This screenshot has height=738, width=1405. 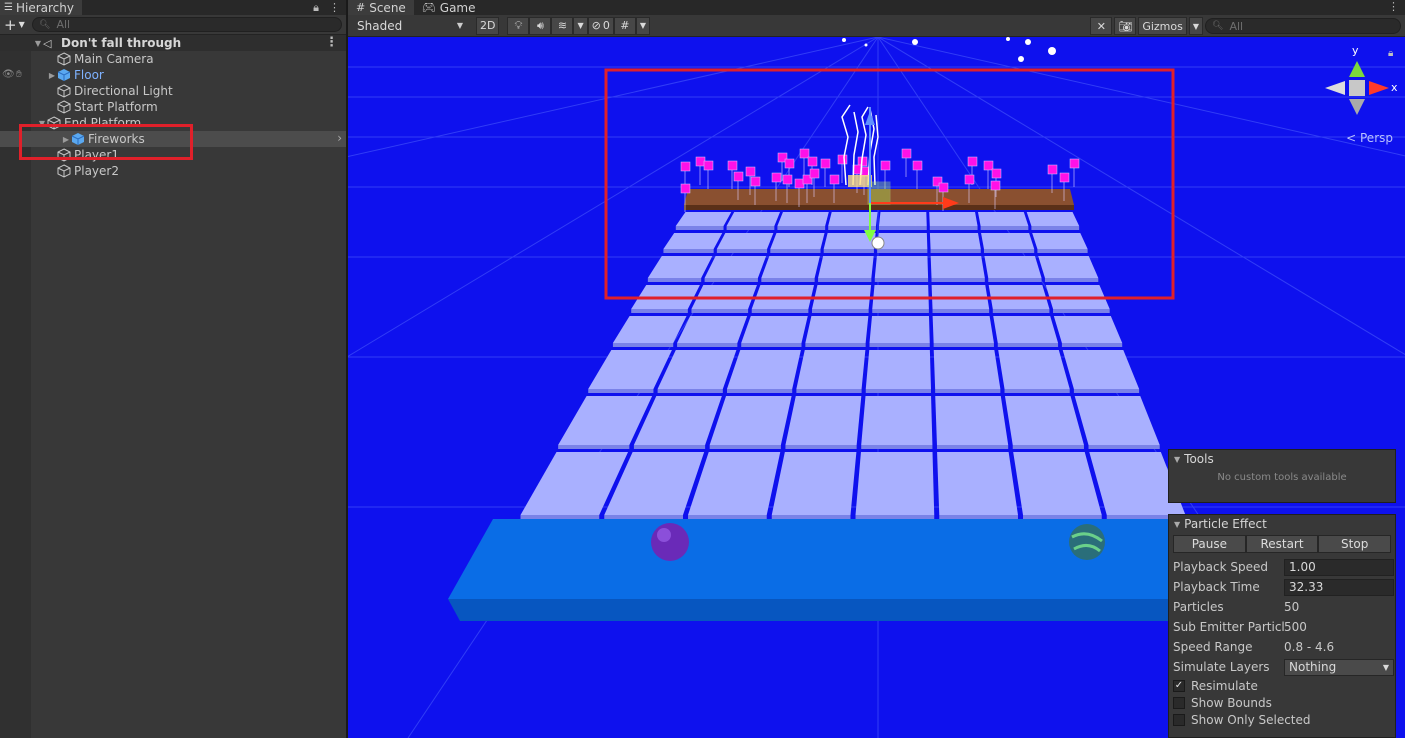 What do you see at coordinates (580, 25) in the screenshot?
I see `effects-dropdown-button: ▼` at bounding box center [580, 25].